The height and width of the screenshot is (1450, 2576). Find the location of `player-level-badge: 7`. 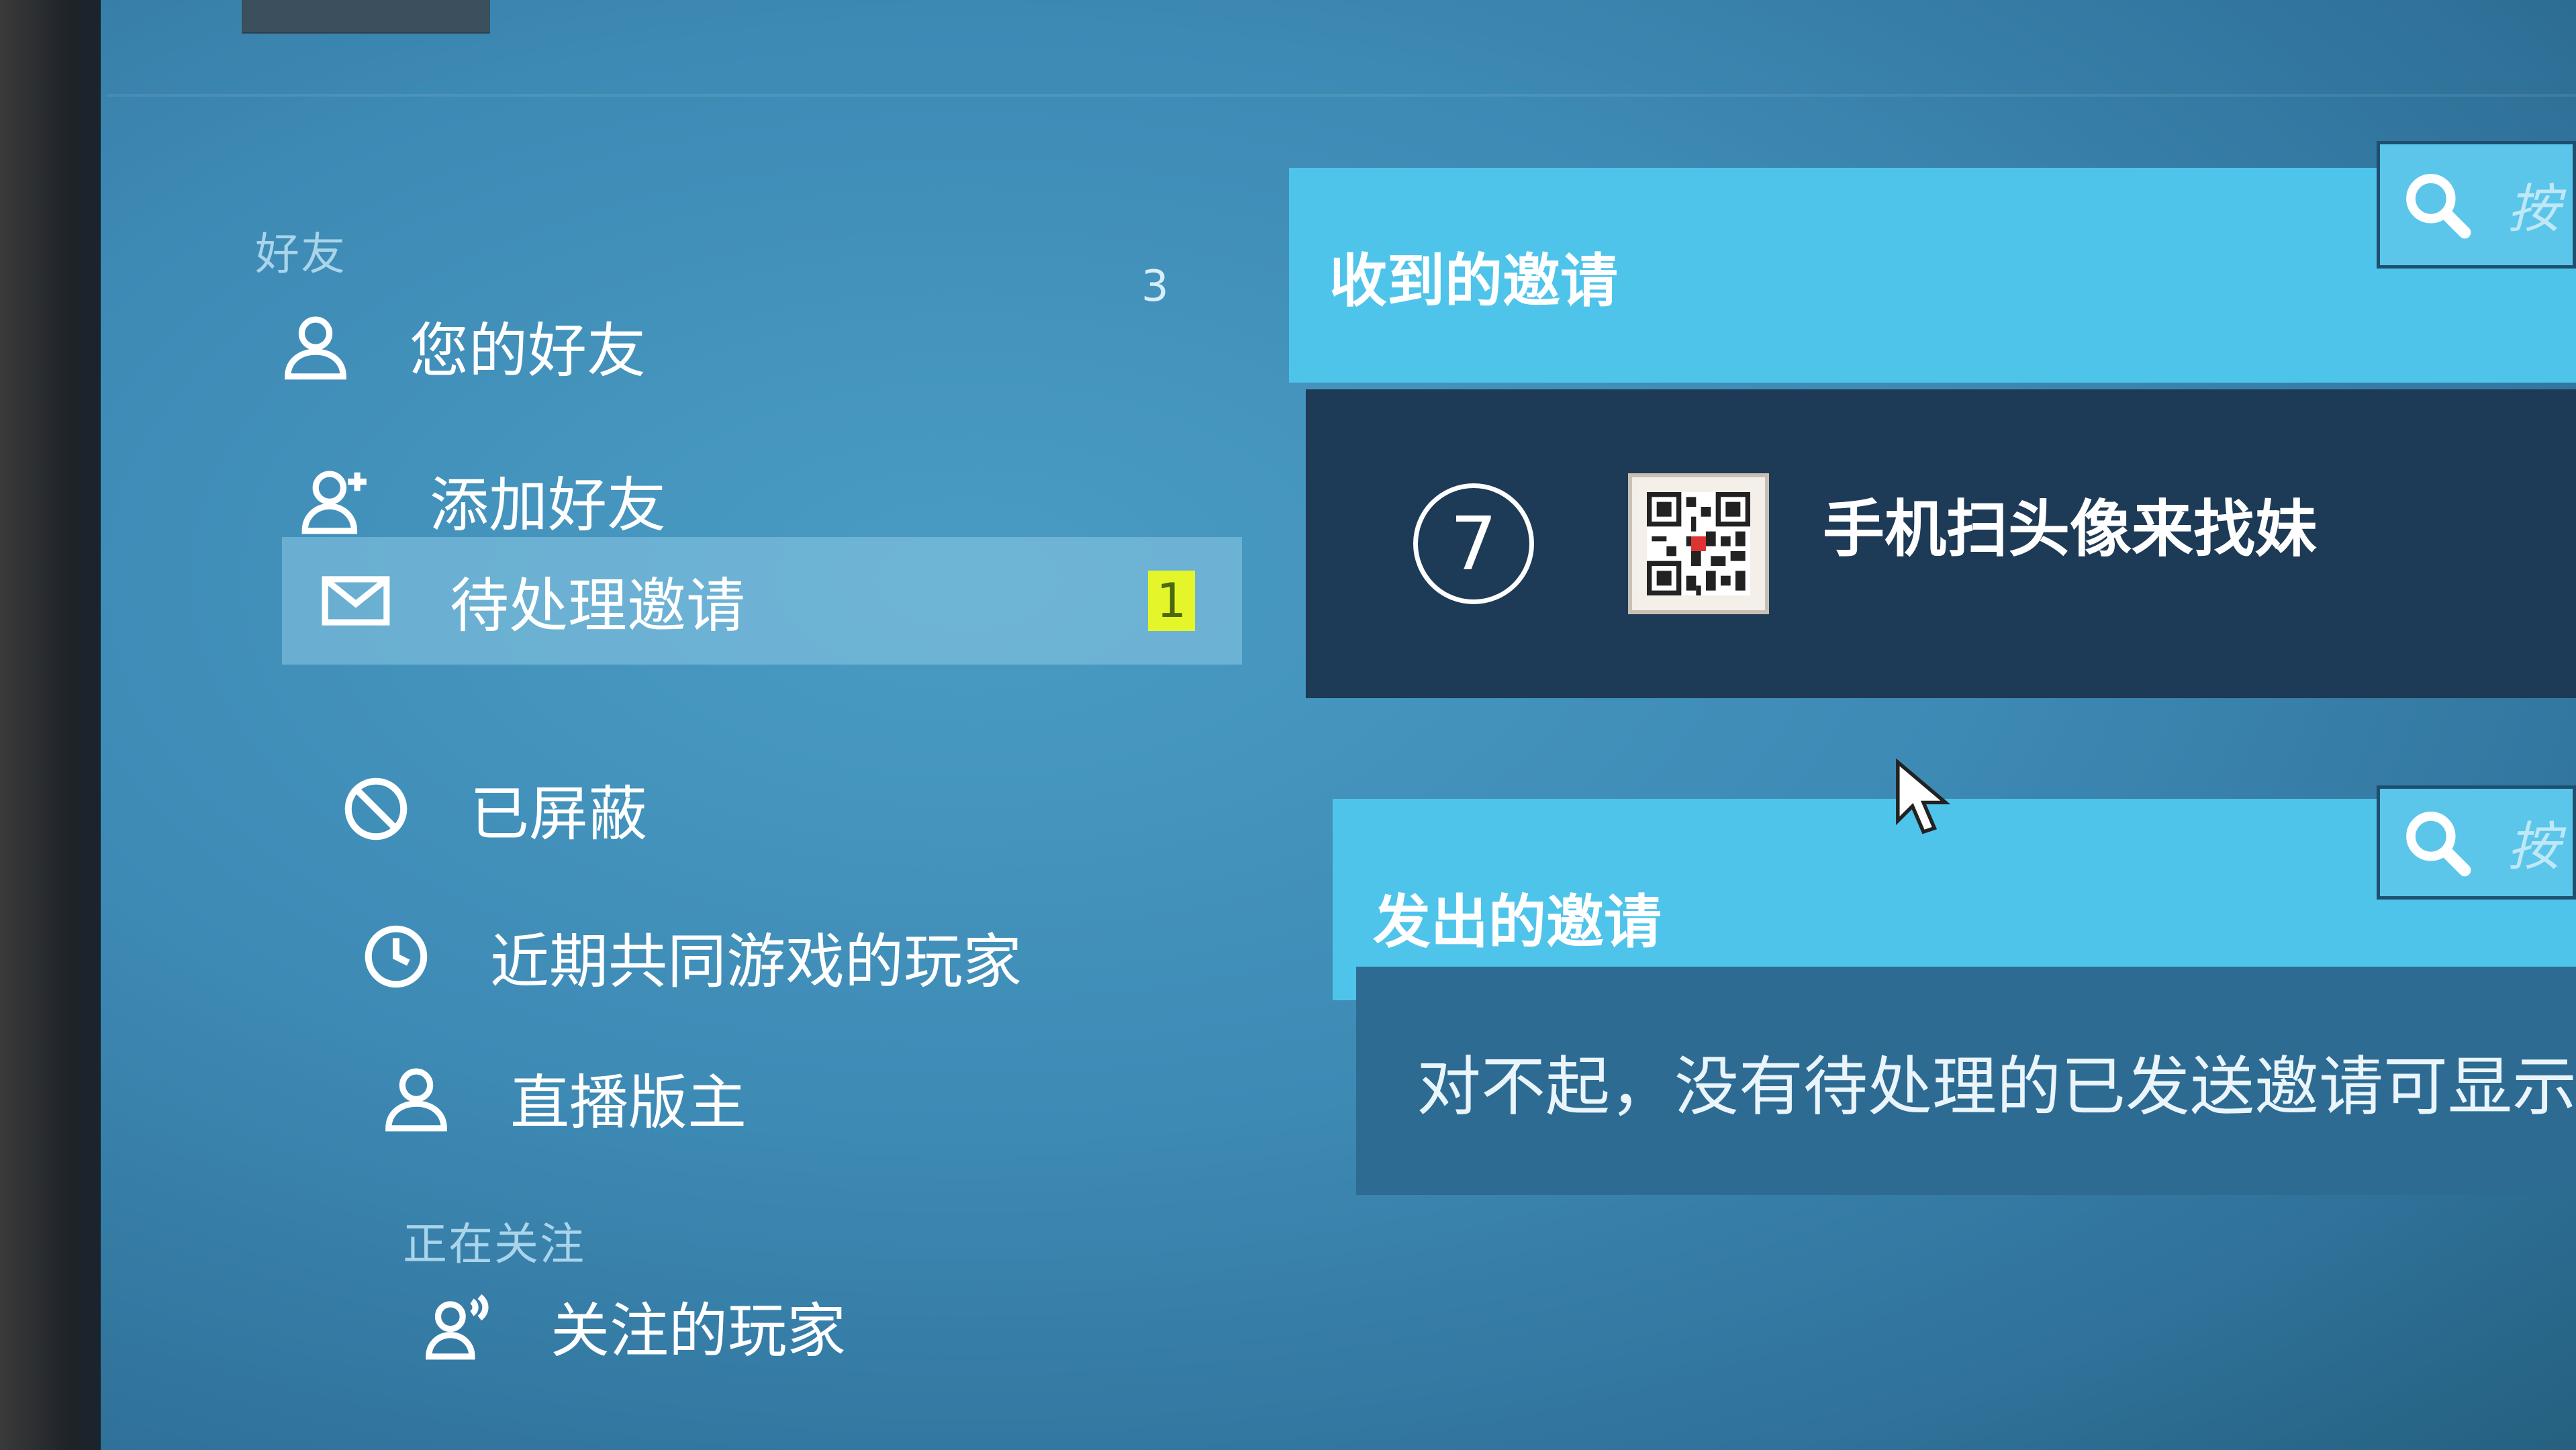

player-level-badge: 7 is located at coordinates (1473, 543).